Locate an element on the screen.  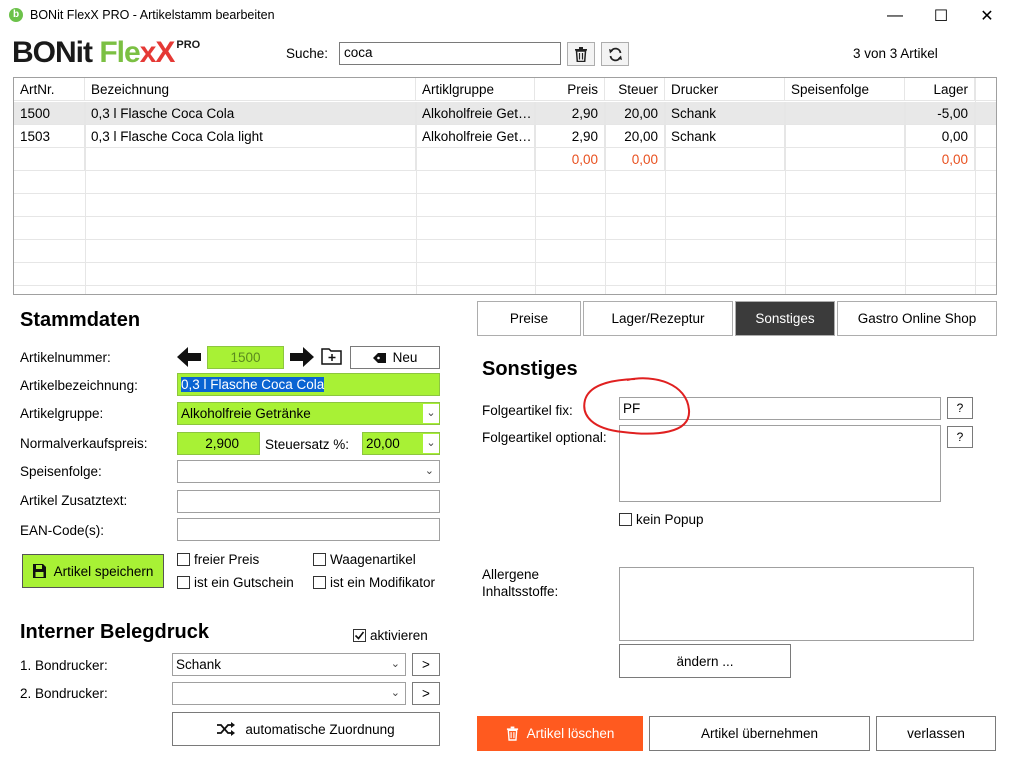
cell-steuer: 0,00 is located at coordinates (635, 159).